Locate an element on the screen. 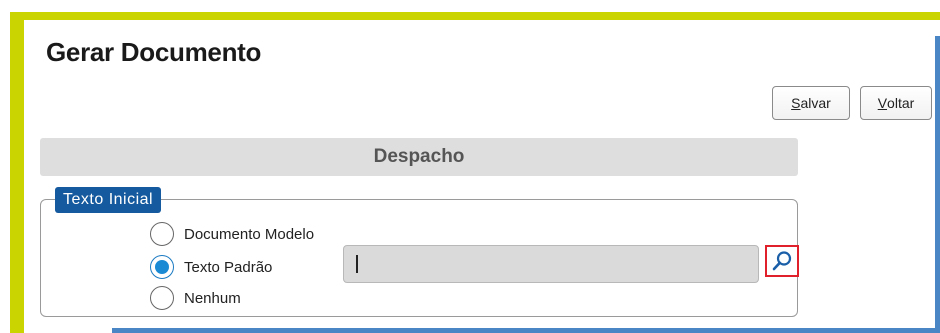 The width and height of the screenshot is (940, 333). save-mnemonic: S is located at coordinates (796, 103).